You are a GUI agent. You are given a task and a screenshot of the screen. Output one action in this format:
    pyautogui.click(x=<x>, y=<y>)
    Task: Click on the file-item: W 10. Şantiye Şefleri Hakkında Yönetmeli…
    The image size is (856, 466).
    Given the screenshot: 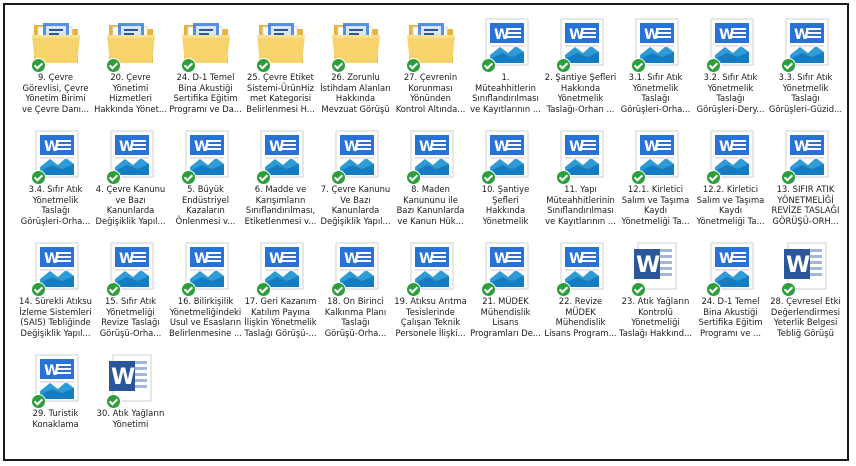 What is the action you would take?
    pyautogui.click(x=505, y=177)
    